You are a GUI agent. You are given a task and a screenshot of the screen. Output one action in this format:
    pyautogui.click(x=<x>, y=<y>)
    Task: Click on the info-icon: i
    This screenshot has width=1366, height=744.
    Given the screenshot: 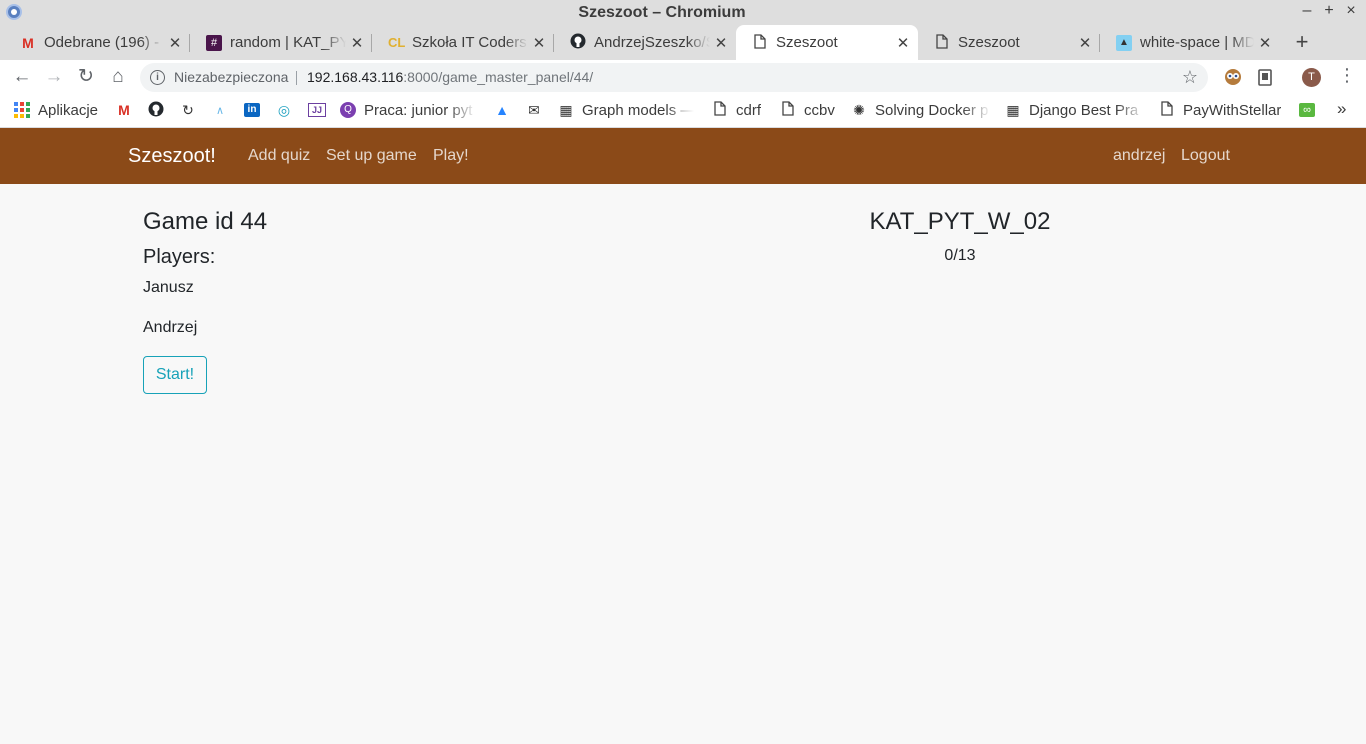 What is the action you would take?
    pyautogui.click(x=157, y=77)
    